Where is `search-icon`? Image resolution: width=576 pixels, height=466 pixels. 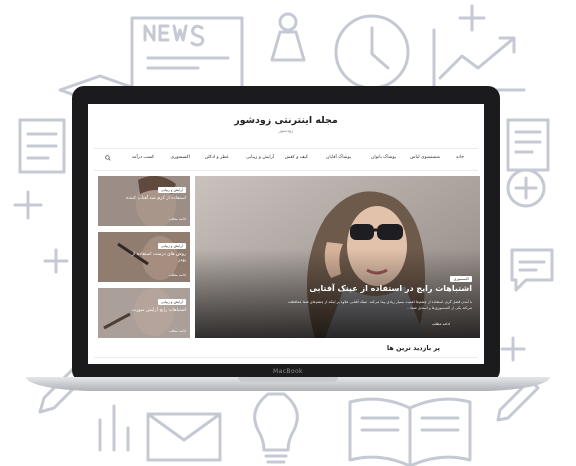
search-icon is located at coordinates (108, 158).